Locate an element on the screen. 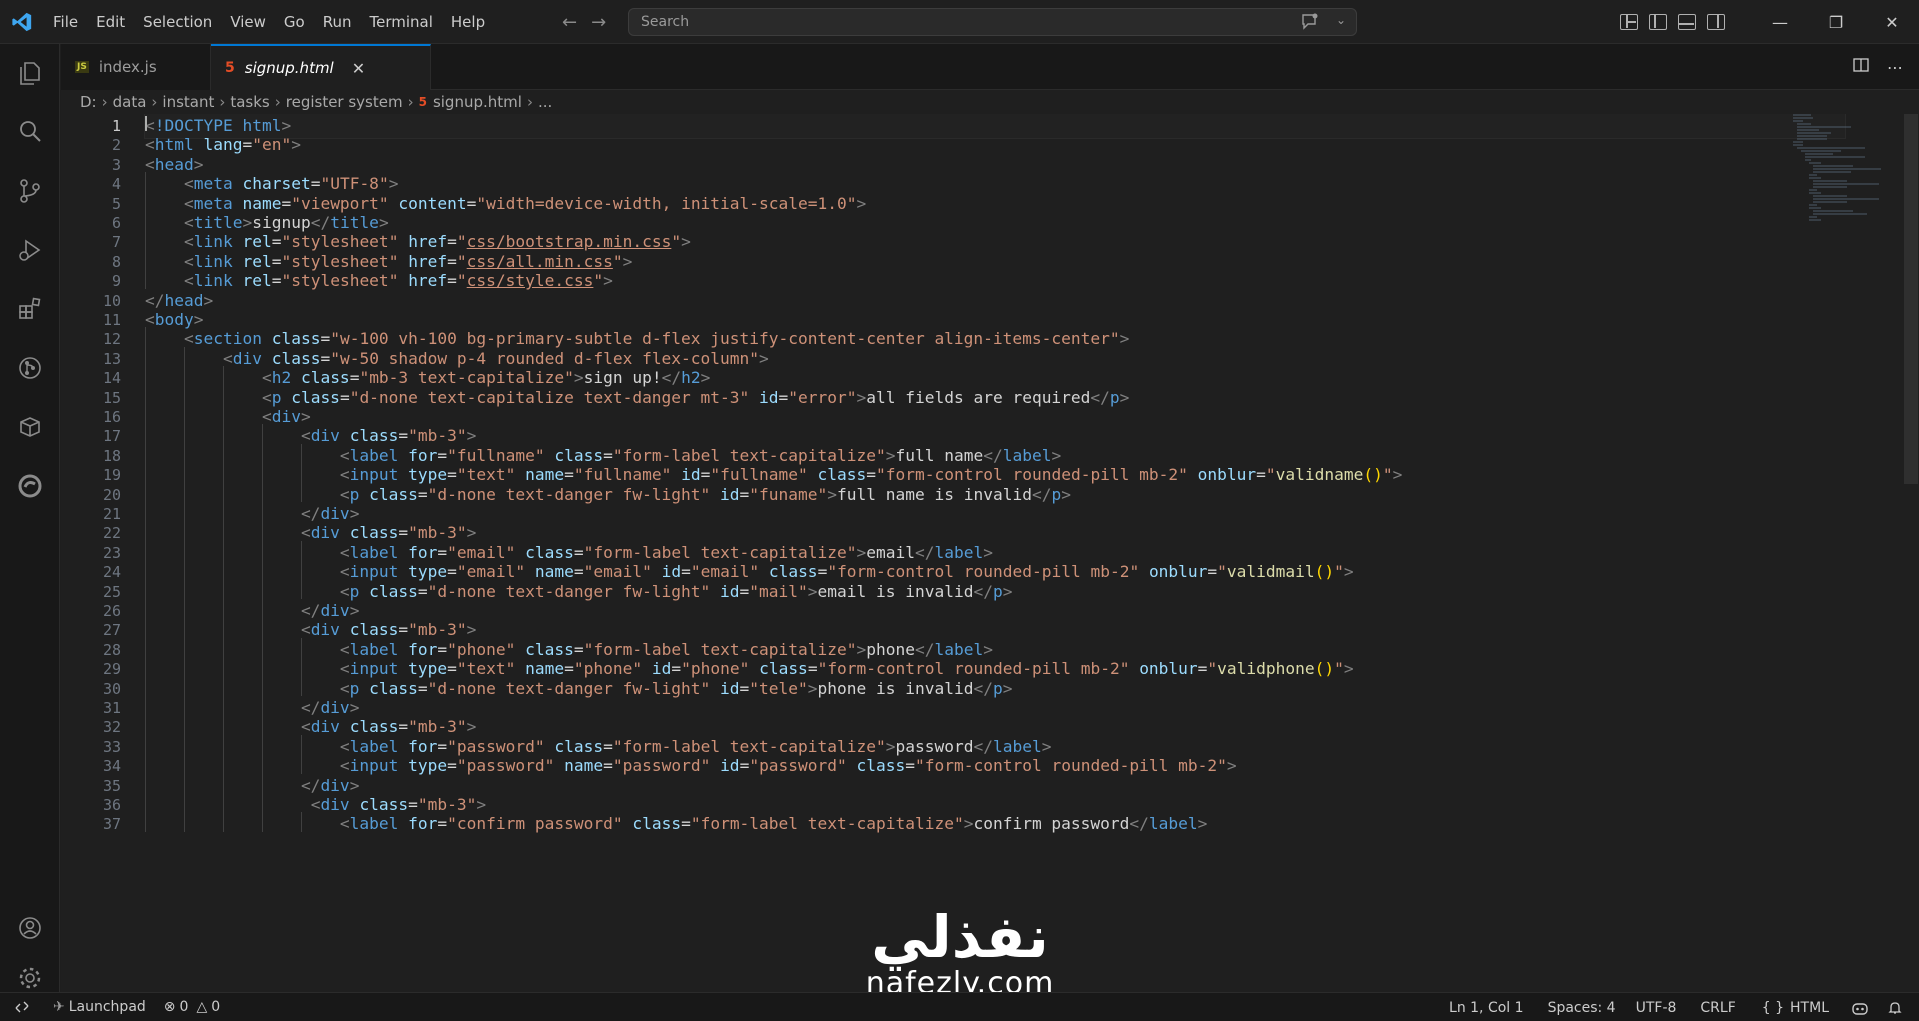 This screenshot has width=1919, height=1021. vscode-logo-icon is located at coordinates (22, 22).